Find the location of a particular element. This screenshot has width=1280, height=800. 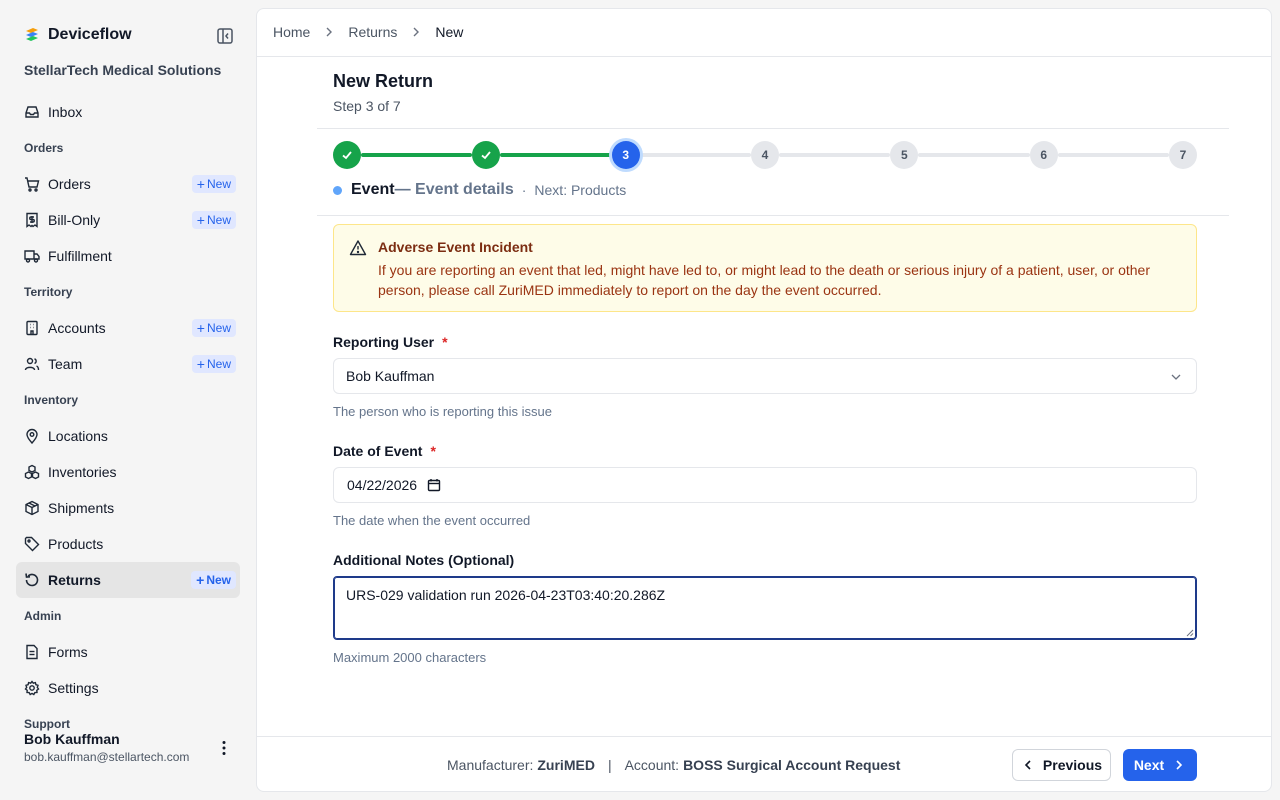

date-of-event-input: 04/22/2026 is located at coordinates (765, 485).